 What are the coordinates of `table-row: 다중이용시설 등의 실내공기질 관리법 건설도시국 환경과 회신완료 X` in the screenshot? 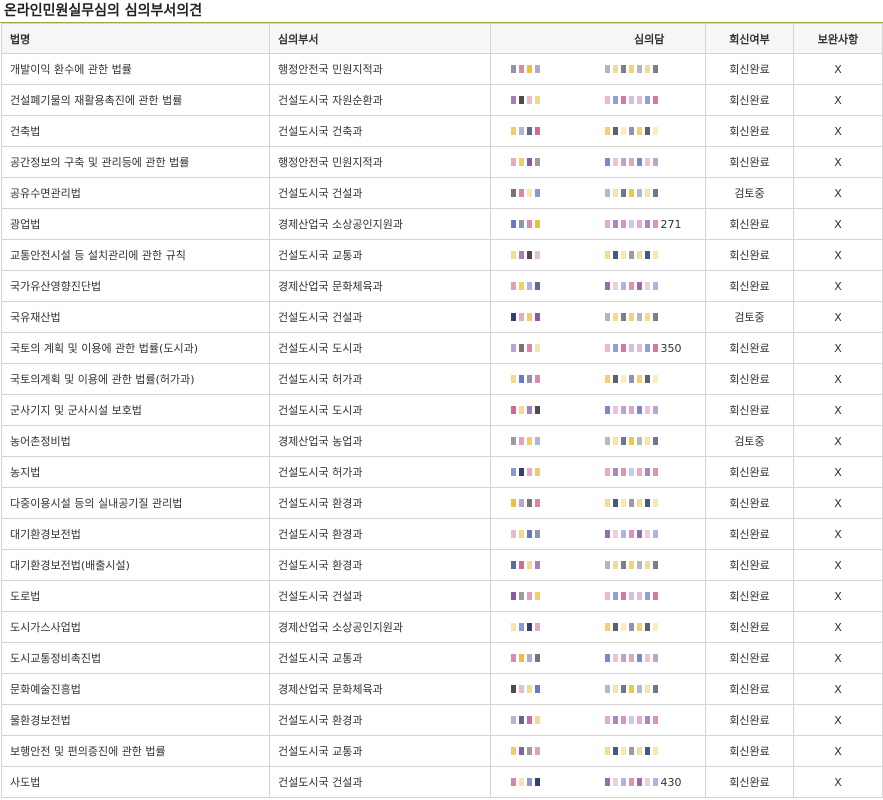 It's located at (442, 503).